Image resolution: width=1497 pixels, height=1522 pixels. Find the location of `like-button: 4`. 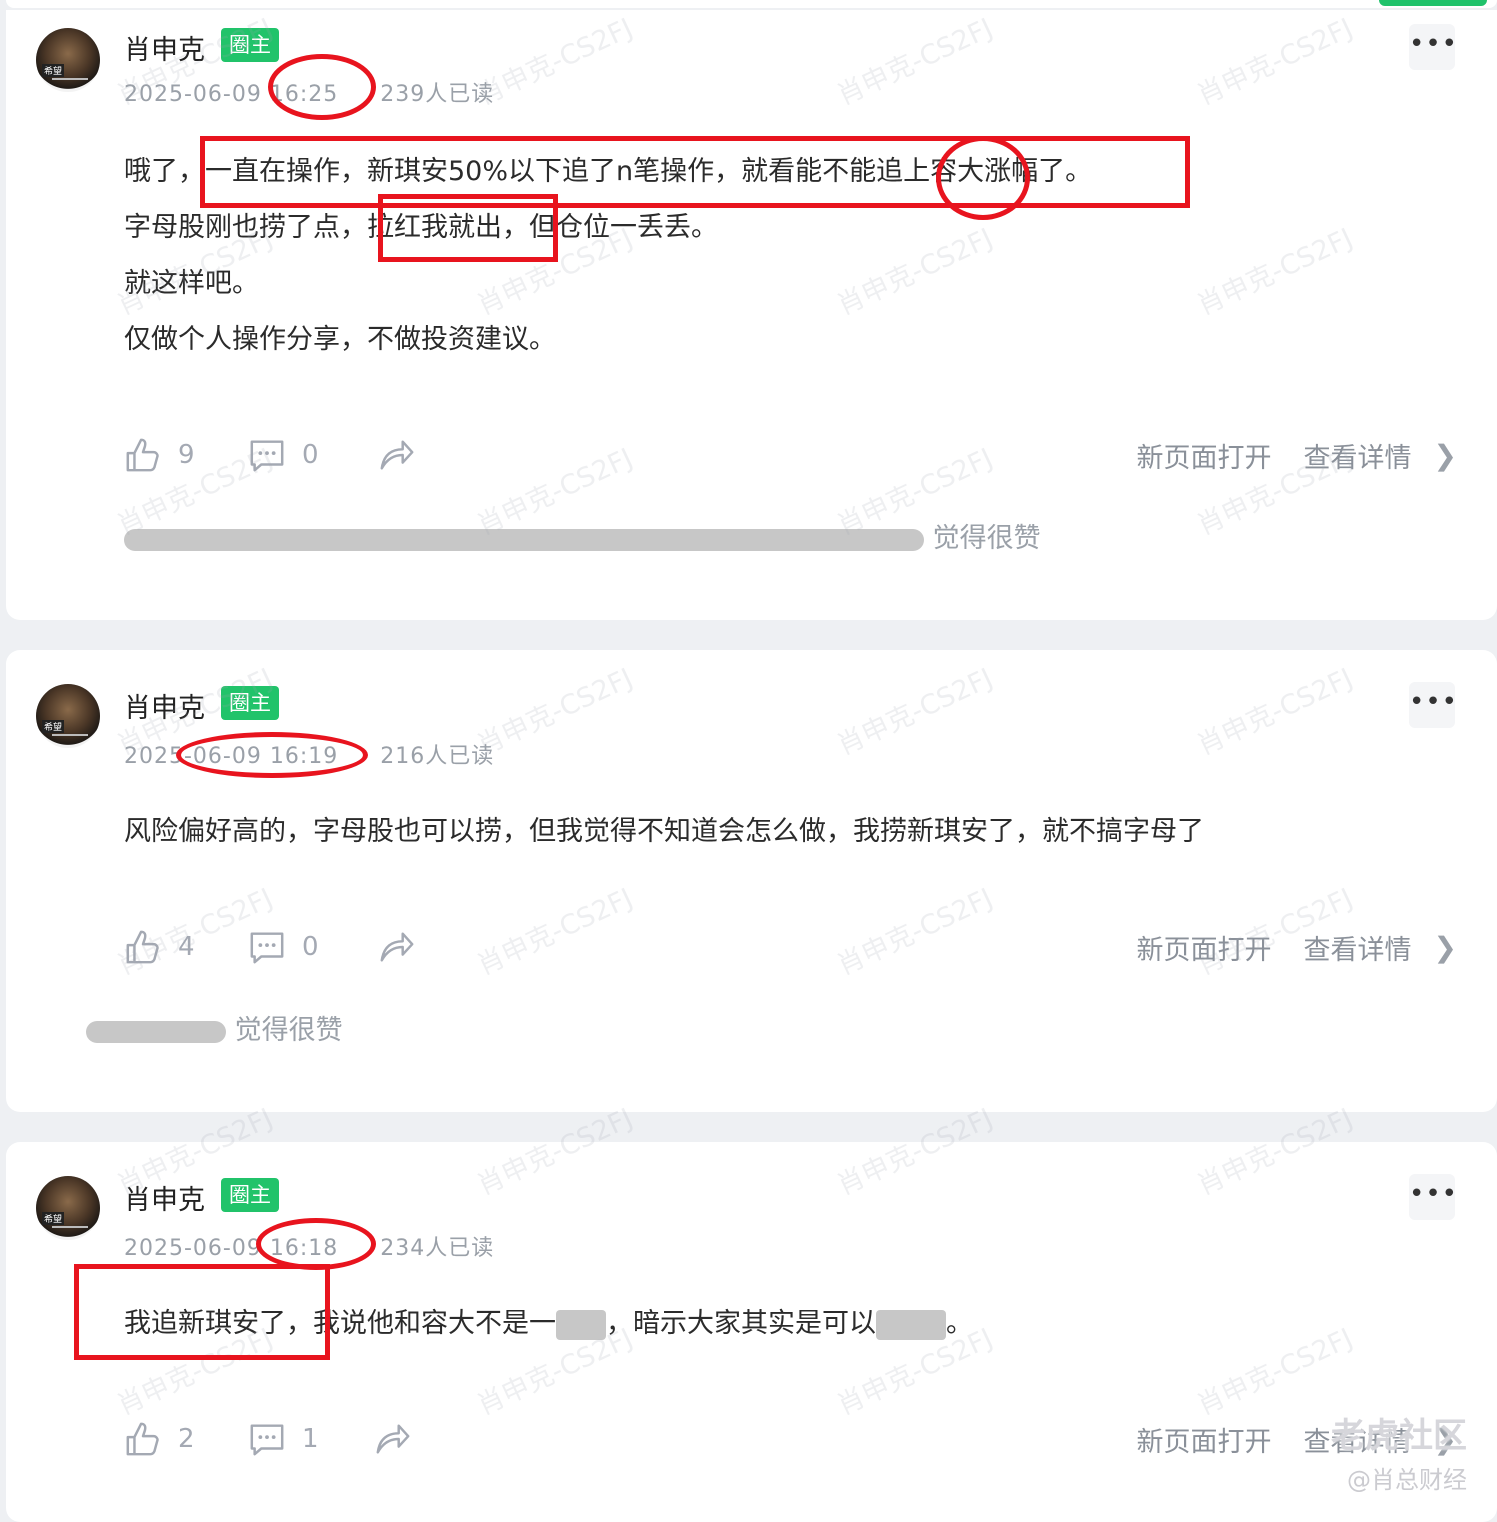

like-button: 4 is located at coordinates (159, 947).